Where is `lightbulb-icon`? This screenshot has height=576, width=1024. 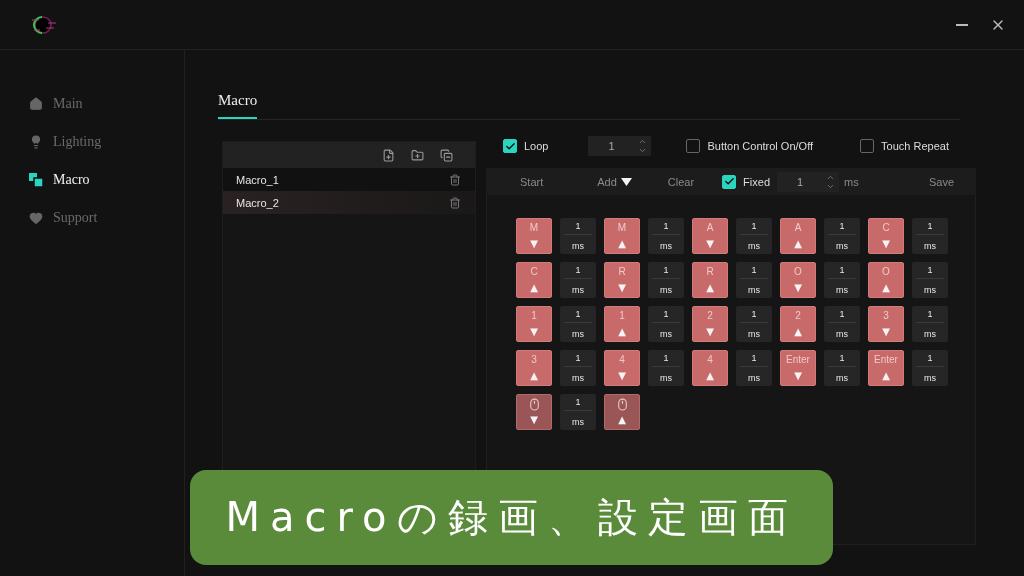 lightbulb-icon is located at coordinates (36, 142).